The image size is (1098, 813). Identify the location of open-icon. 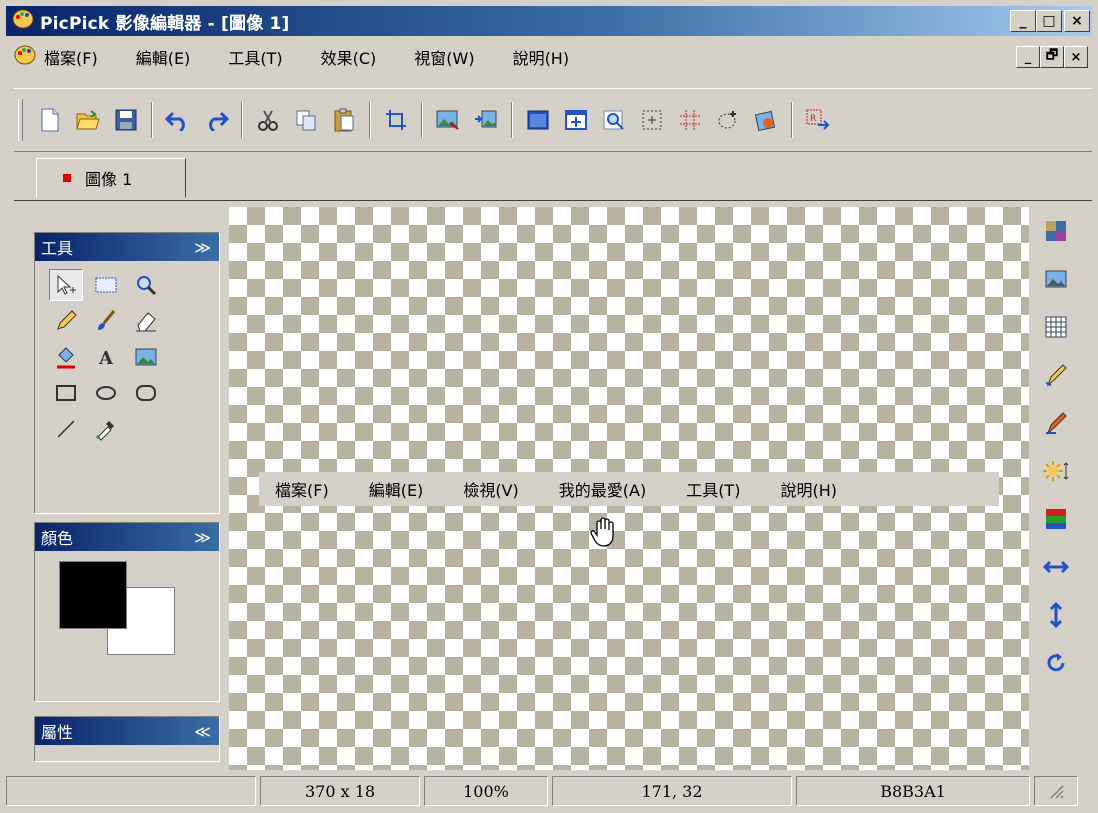
(88, 120).